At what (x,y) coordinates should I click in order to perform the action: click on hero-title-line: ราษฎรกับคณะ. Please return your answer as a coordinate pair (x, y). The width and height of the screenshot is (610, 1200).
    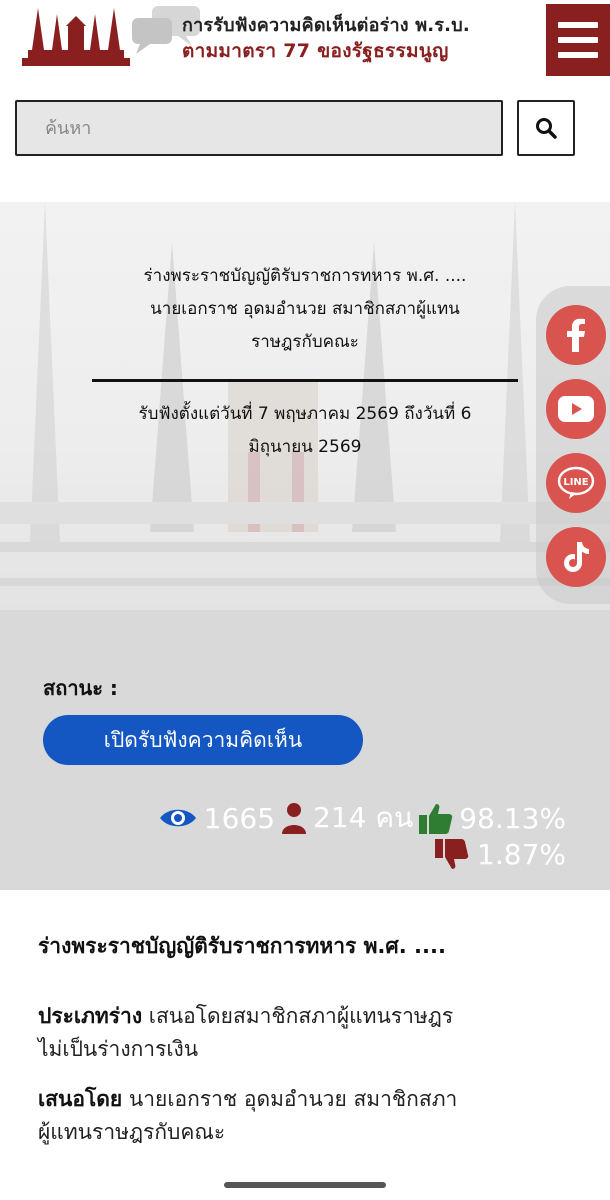
    Looking at the image, I should click on (305, 342).